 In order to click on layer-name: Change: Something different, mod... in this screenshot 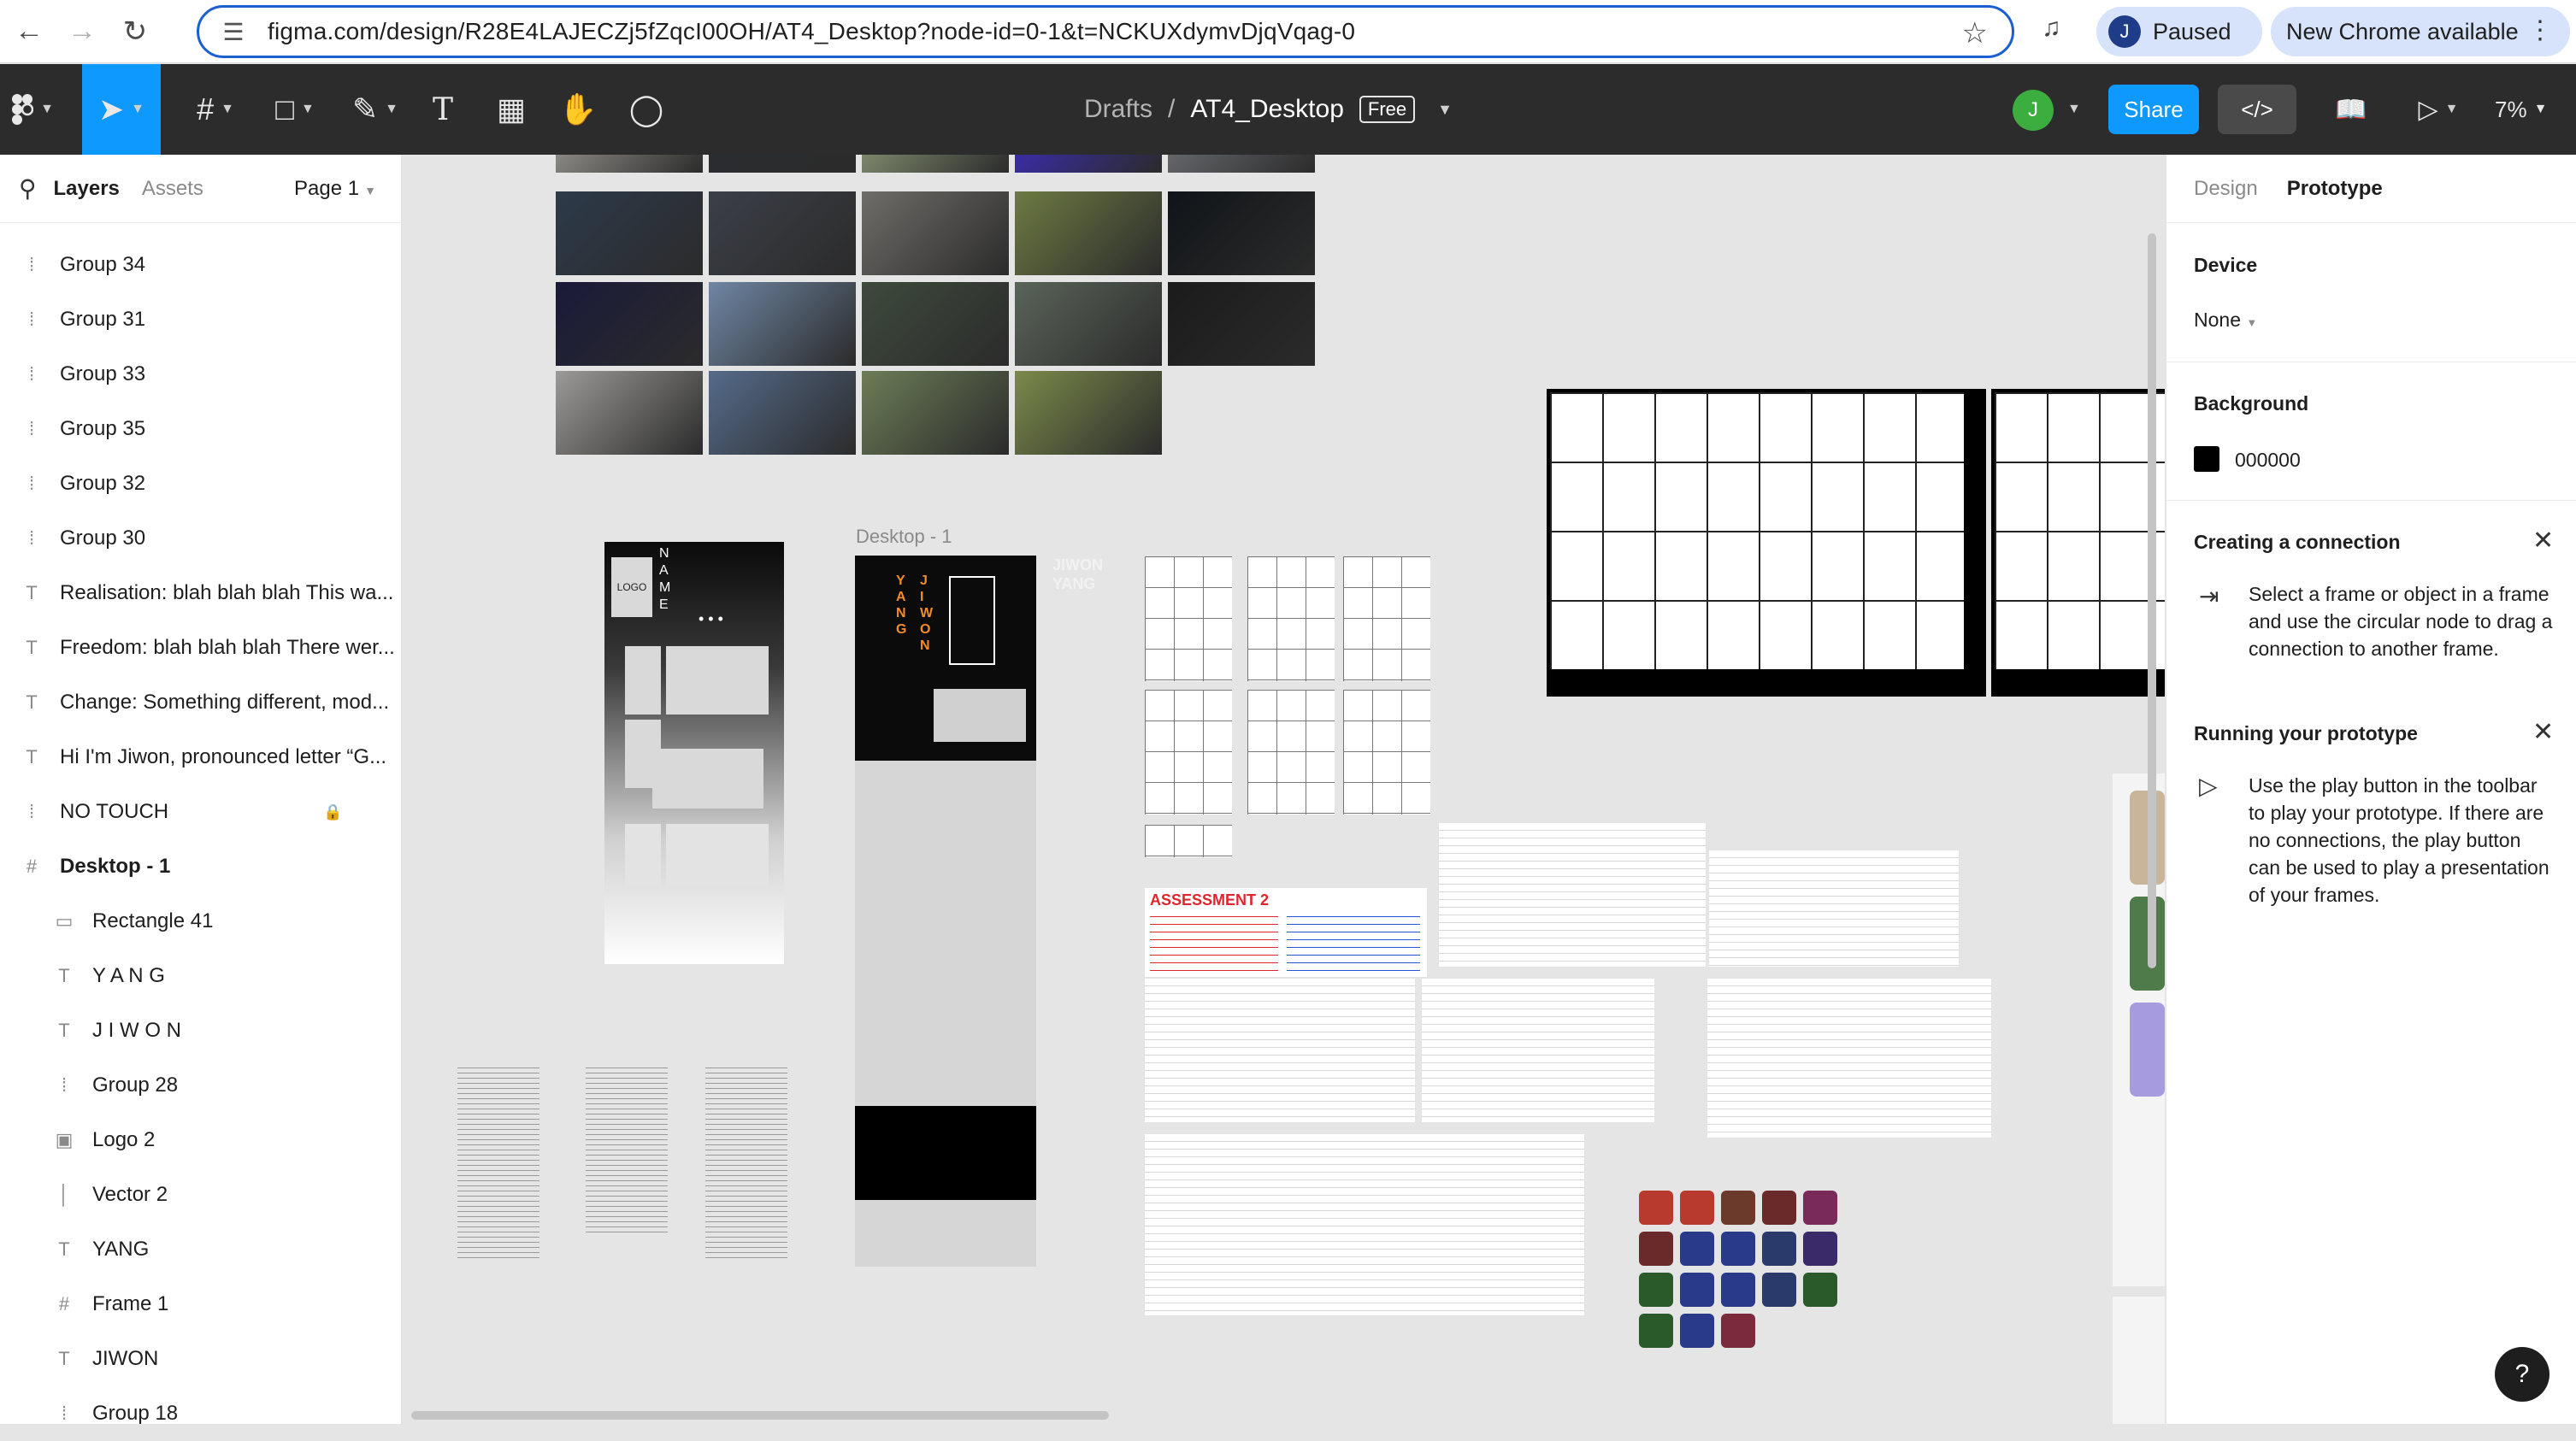, I will do `click(225, 702)`.